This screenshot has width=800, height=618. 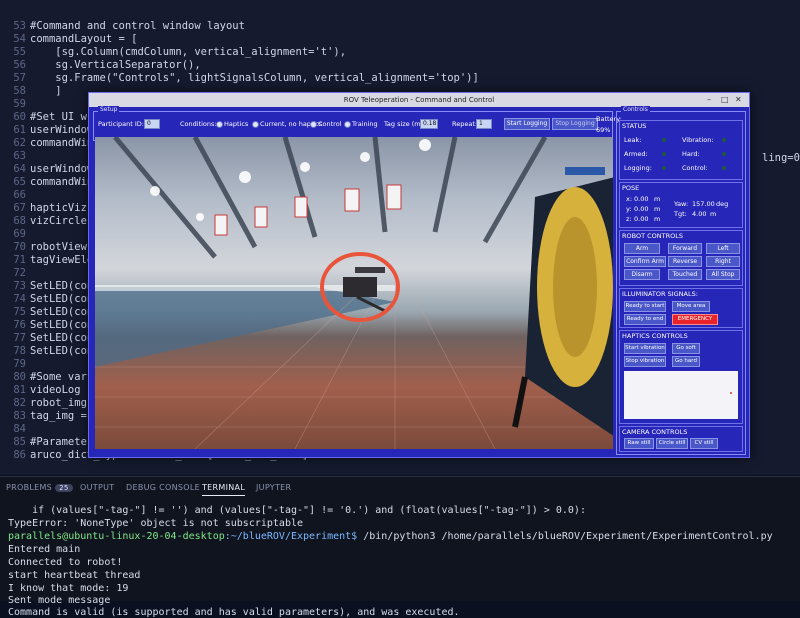 I want to click on y-value: 0.00, so click(x=641, y=209).